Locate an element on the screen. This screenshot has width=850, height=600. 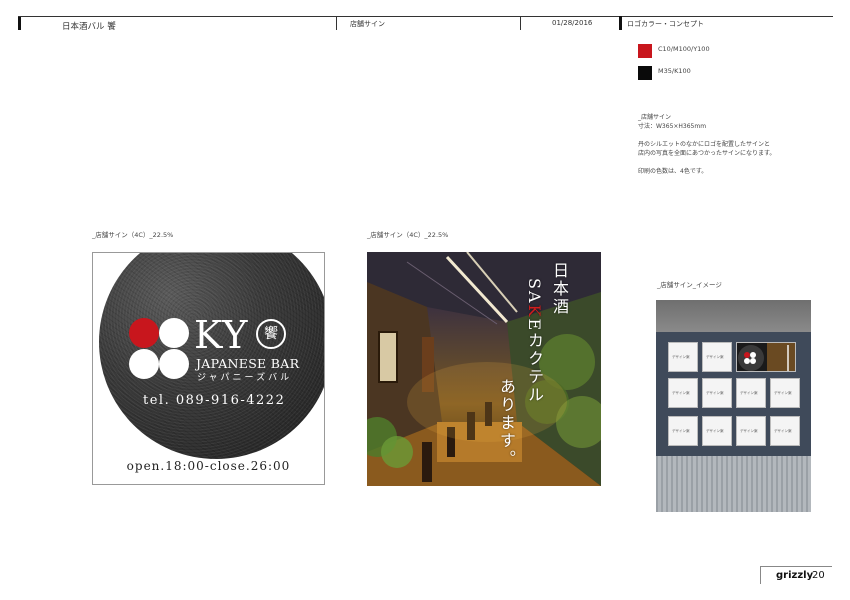
opening-hours: open.18:00-close.26:00 is located at coordinates (208, 466).